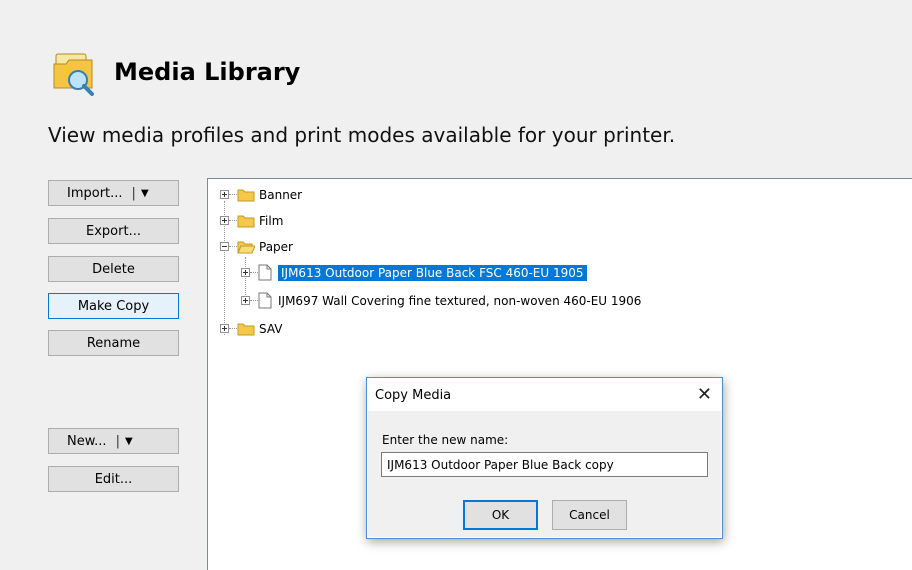 The image size is (912, 570). Describe the element at coordinates (445, 440) in the screenshot. I see `dialog-prompt: Enter the new name:` at that location.